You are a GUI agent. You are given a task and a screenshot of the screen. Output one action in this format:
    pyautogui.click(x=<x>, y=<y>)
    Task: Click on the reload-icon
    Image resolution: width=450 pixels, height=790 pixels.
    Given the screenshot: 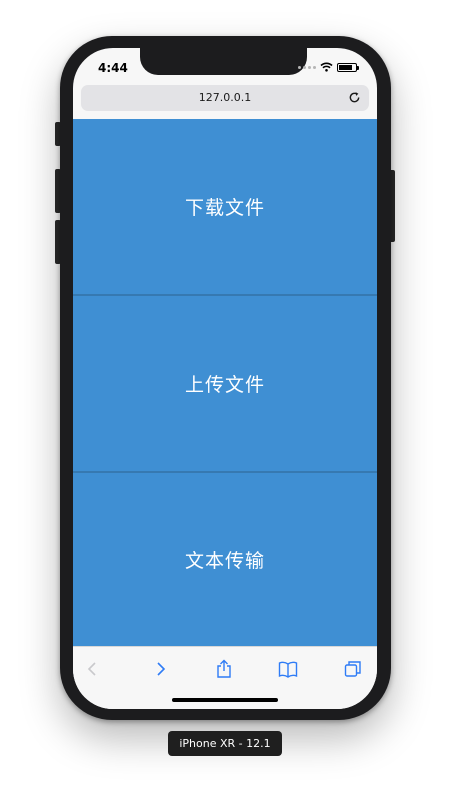 What is the action you would take?
    pyautogui.click(x=354, y=97)
    